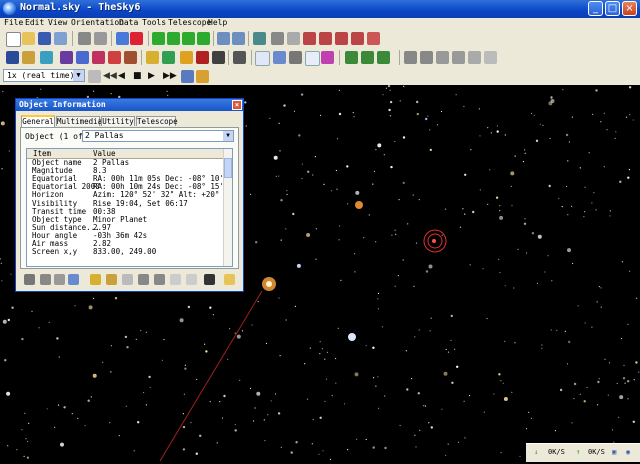  I want to click on column-header-value: Value, so click(104, 153).